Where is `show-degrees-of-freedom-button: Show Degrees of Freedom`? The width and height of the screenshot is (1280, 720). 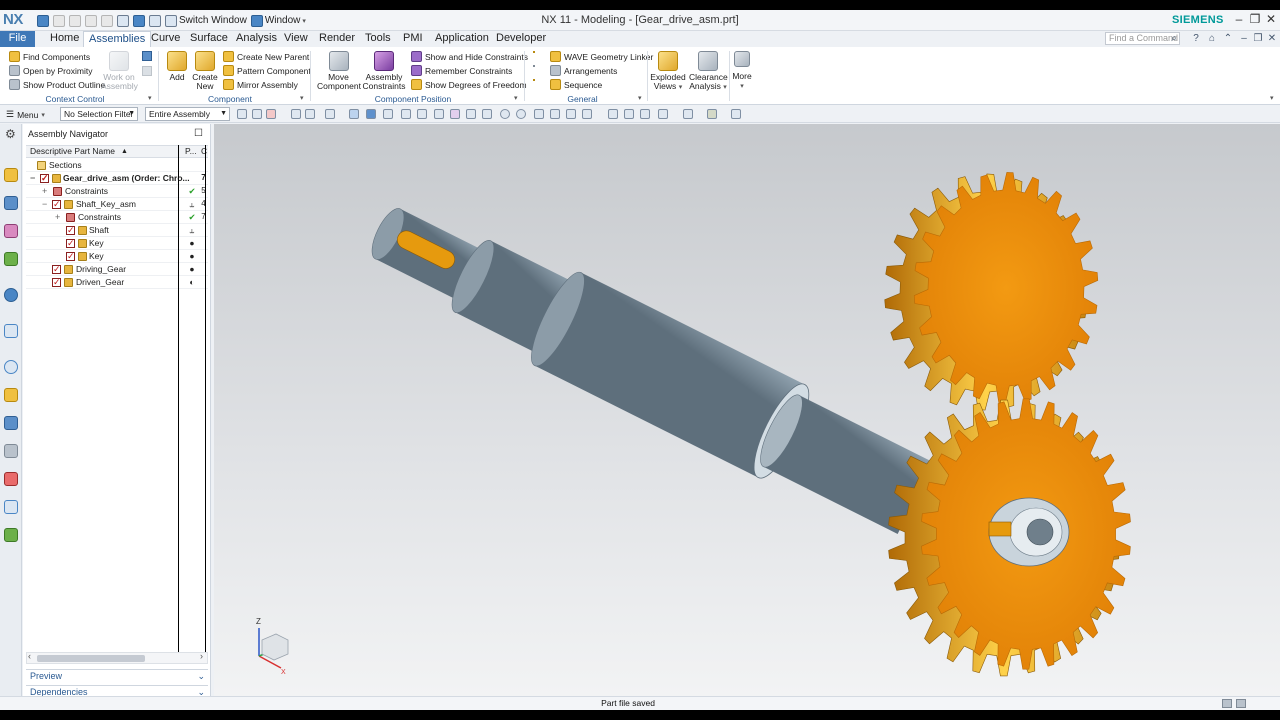 show-degrees-of-freedom-button: Show Degrees of Freedom is located at coordinates (469, 84).